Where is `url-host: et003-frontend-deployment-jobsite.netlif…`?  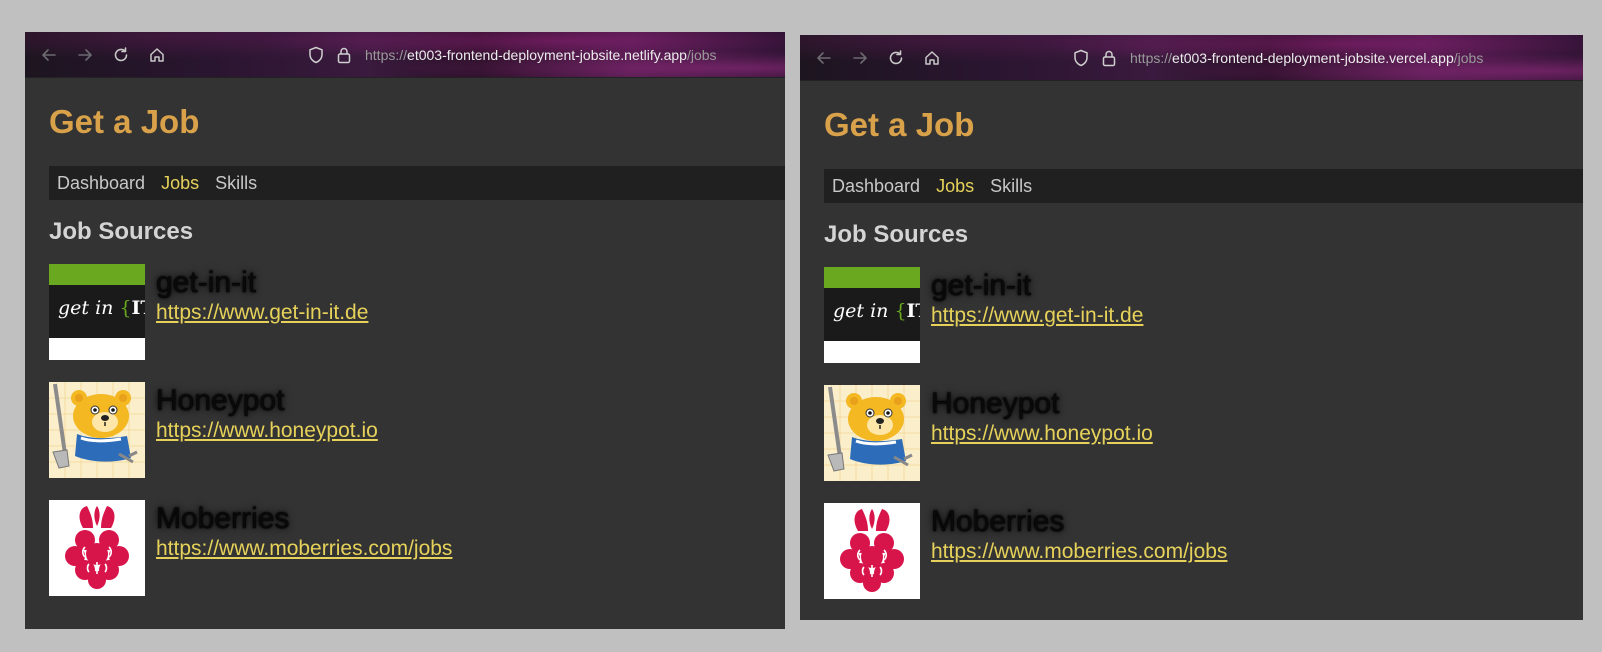
url-host: et003-frontend-deployment-jobsite.netlif… is located at coordinates (547, 54).